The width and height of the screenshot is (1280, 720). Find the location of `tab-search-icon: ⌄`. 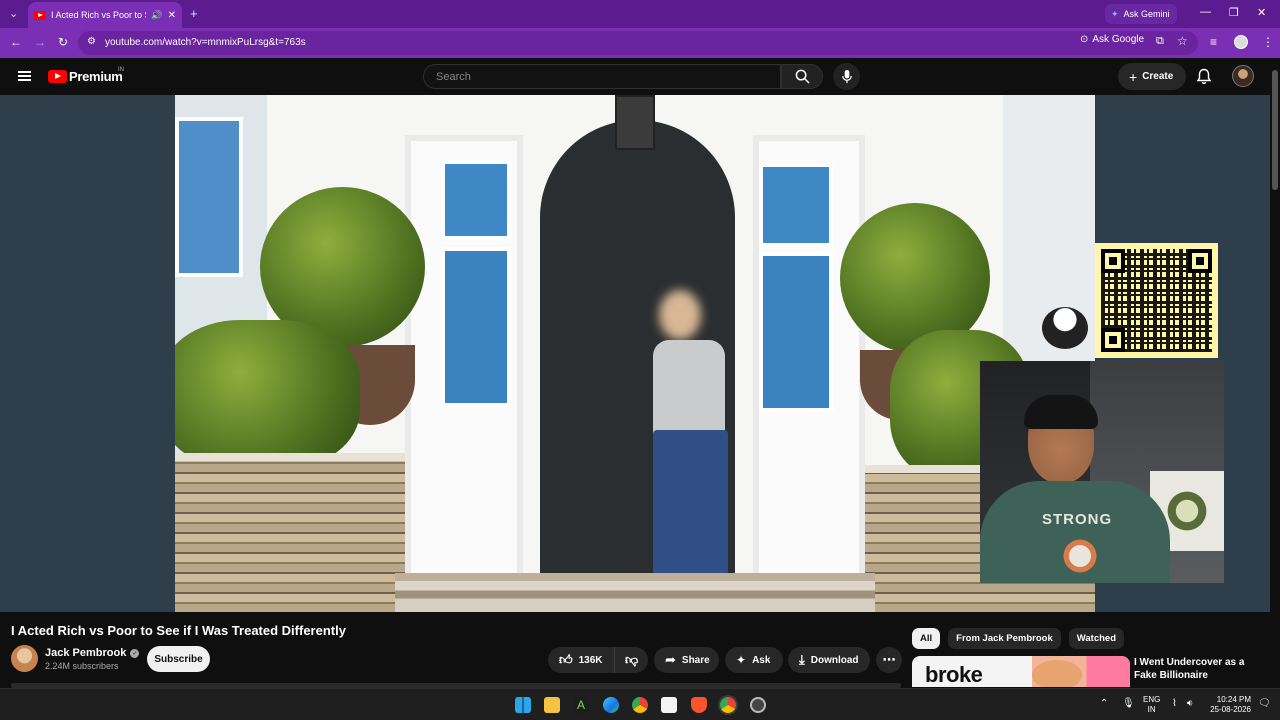

tab-search-icon: ⌄ is located at coordinates (13, 13).